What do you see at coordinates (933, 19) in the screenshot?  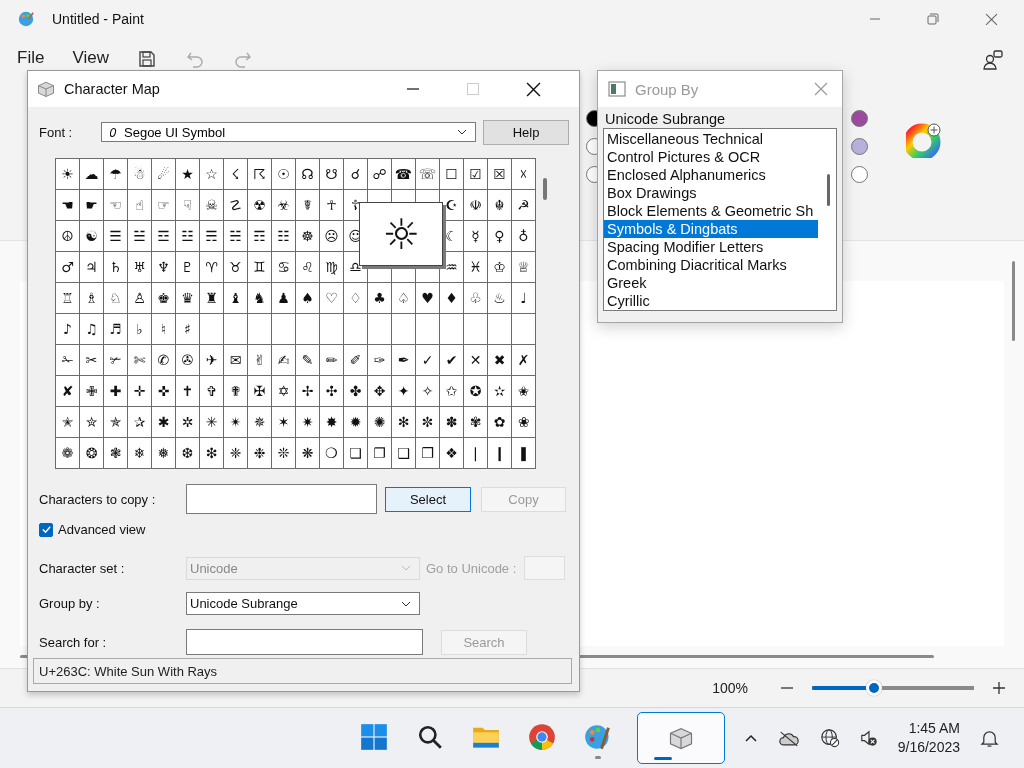 I see `restore-icon` at bounding box center [933, 19].